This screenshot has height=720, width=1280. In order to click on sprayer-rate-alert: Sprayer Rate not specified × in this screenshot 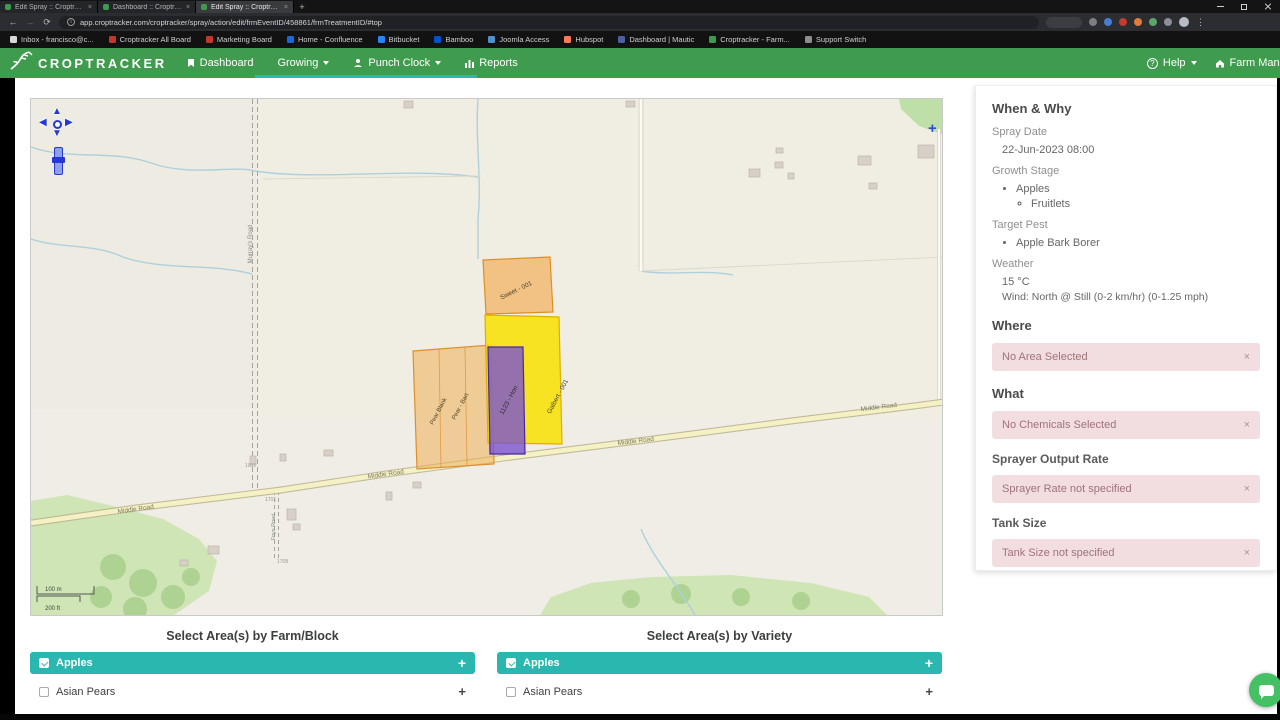, I will do `click(1126, 489)`.